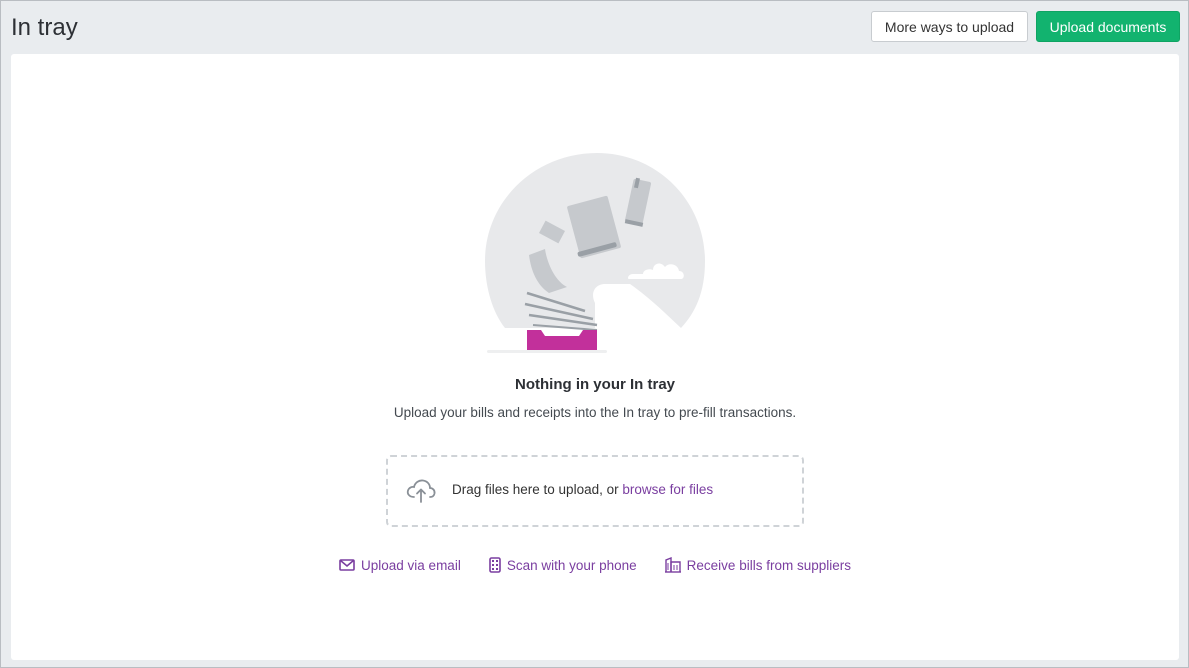 The width and height of the screenshot is (1189, 668). I want to click on browse-for-files-link: browse for files, so click(667, 489).